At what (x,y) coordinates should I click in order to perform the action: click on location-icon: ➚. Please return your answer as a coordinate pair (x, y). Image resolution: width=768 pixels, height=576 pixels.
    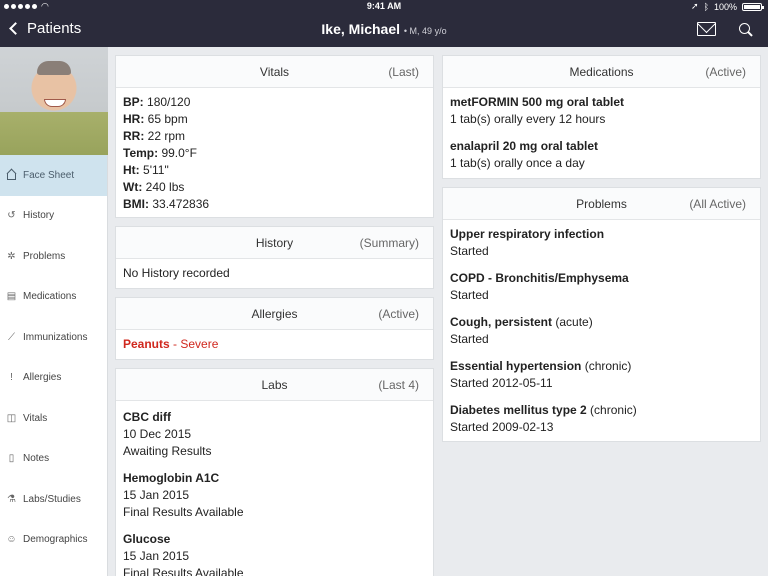
    Looking at the image, I should click on (695, 6).